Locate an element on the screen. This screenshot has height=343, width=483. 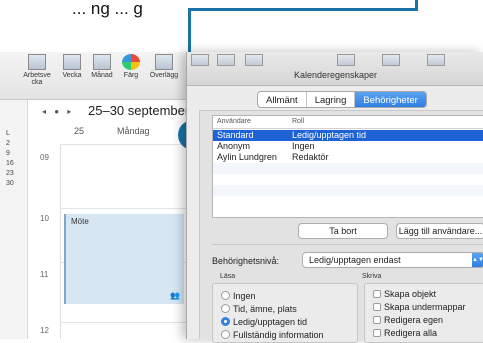
week-icon is located at coordinates (72, 62).